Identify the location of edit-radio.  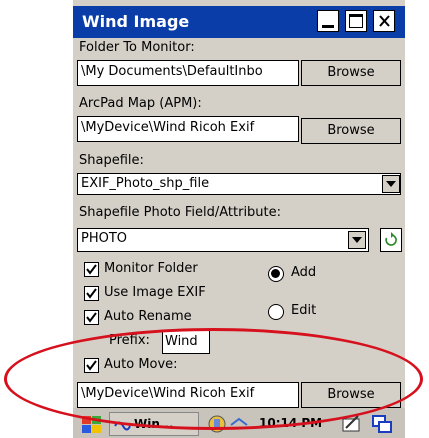
(276, 312).